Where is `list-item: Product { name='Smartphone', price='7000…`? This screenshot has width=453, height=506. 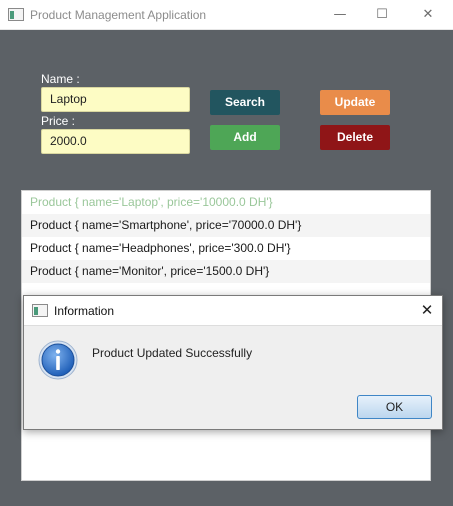
list-item: Product { name='Smartphone', price='7000… is located at coordinates (226, 225).